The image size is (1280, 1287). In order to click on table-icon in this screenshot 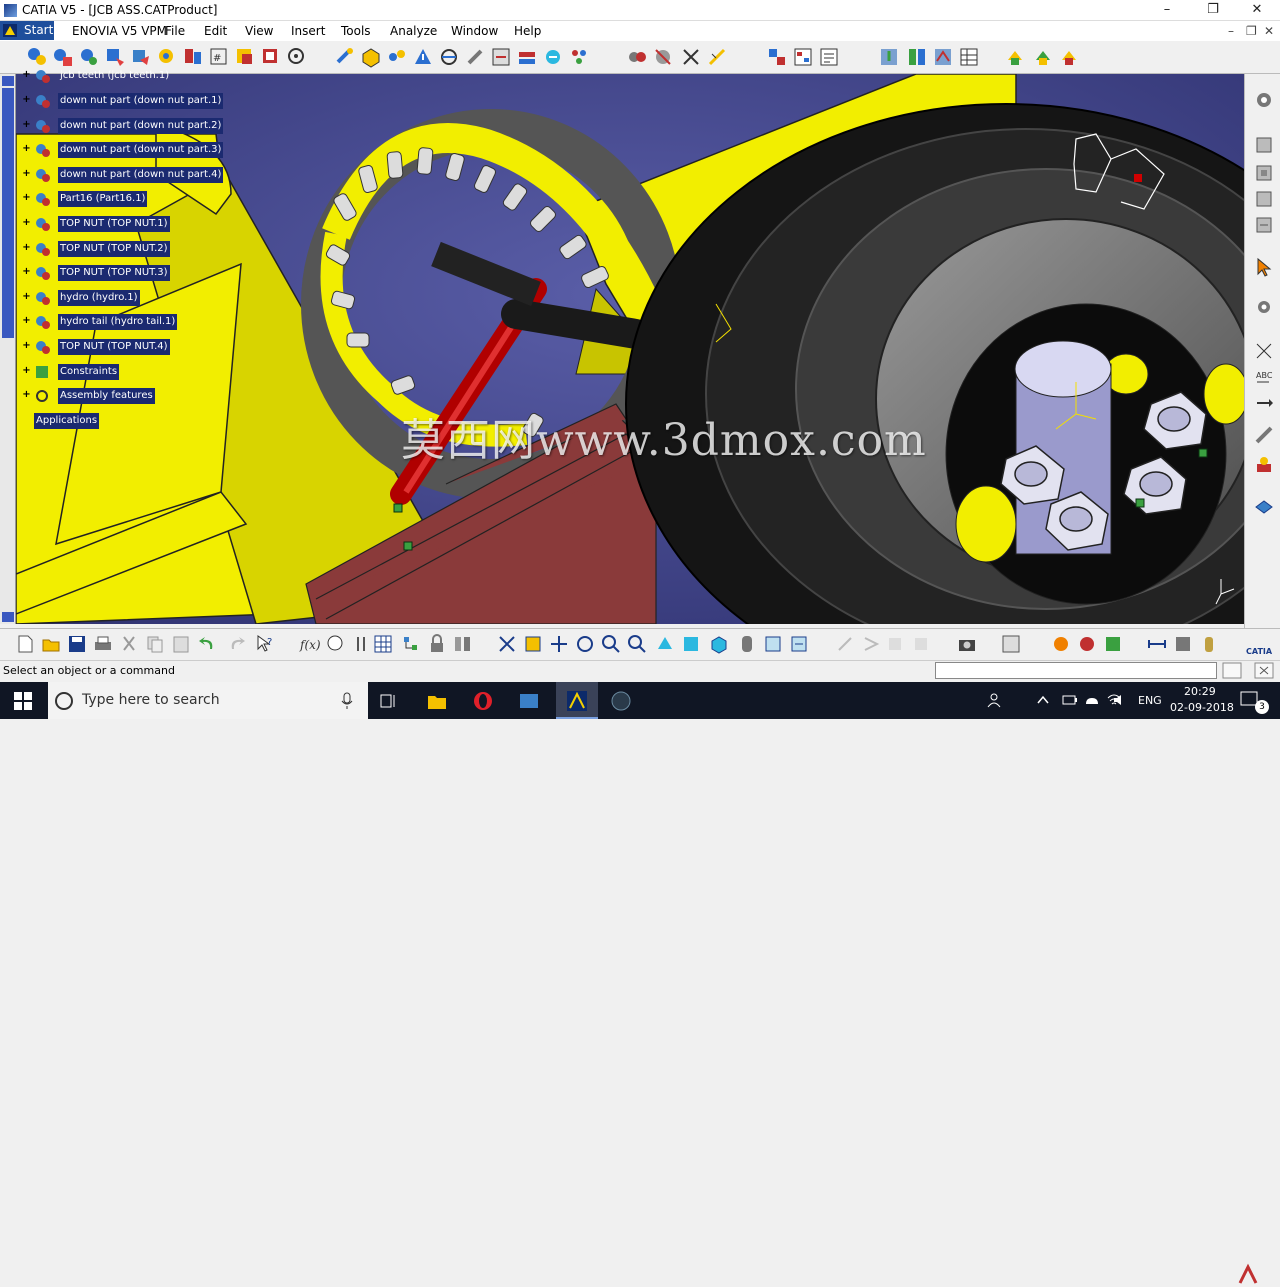, I will do `click(383, 644)`.